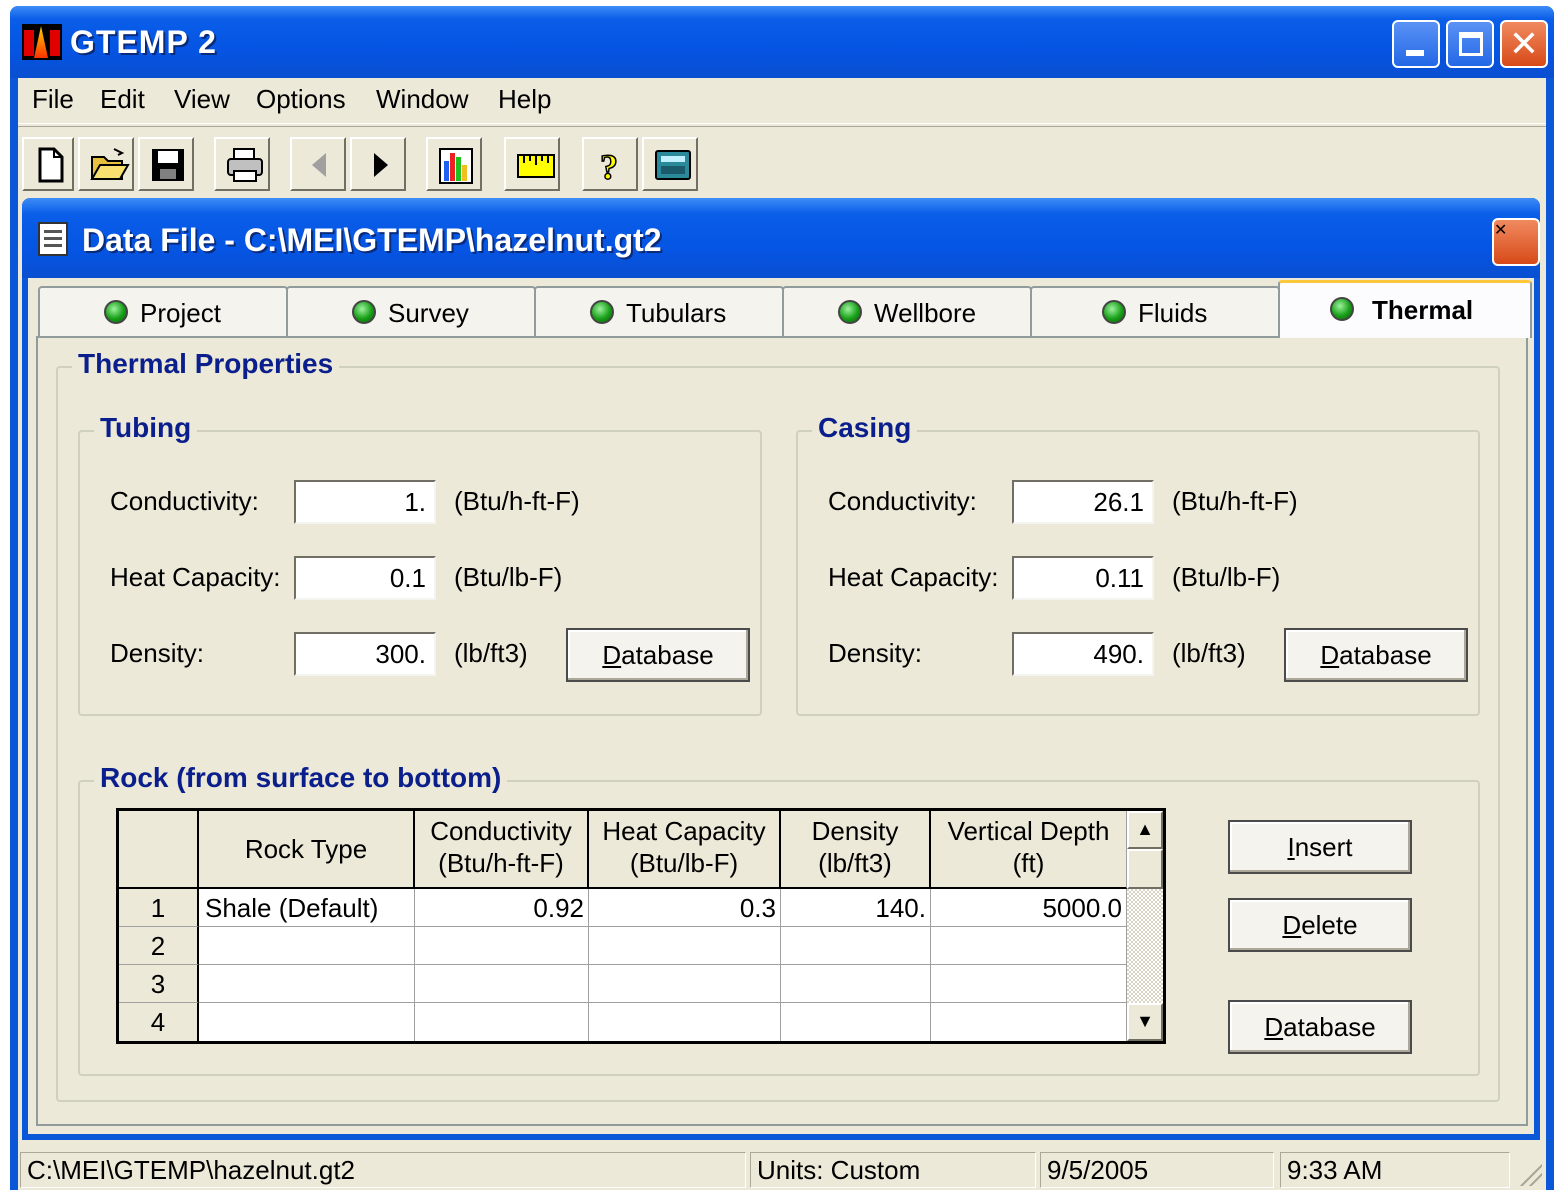  Describe the element at coordinates (1329, 925) in the screenshot. I see `button-label: elete` at that location.